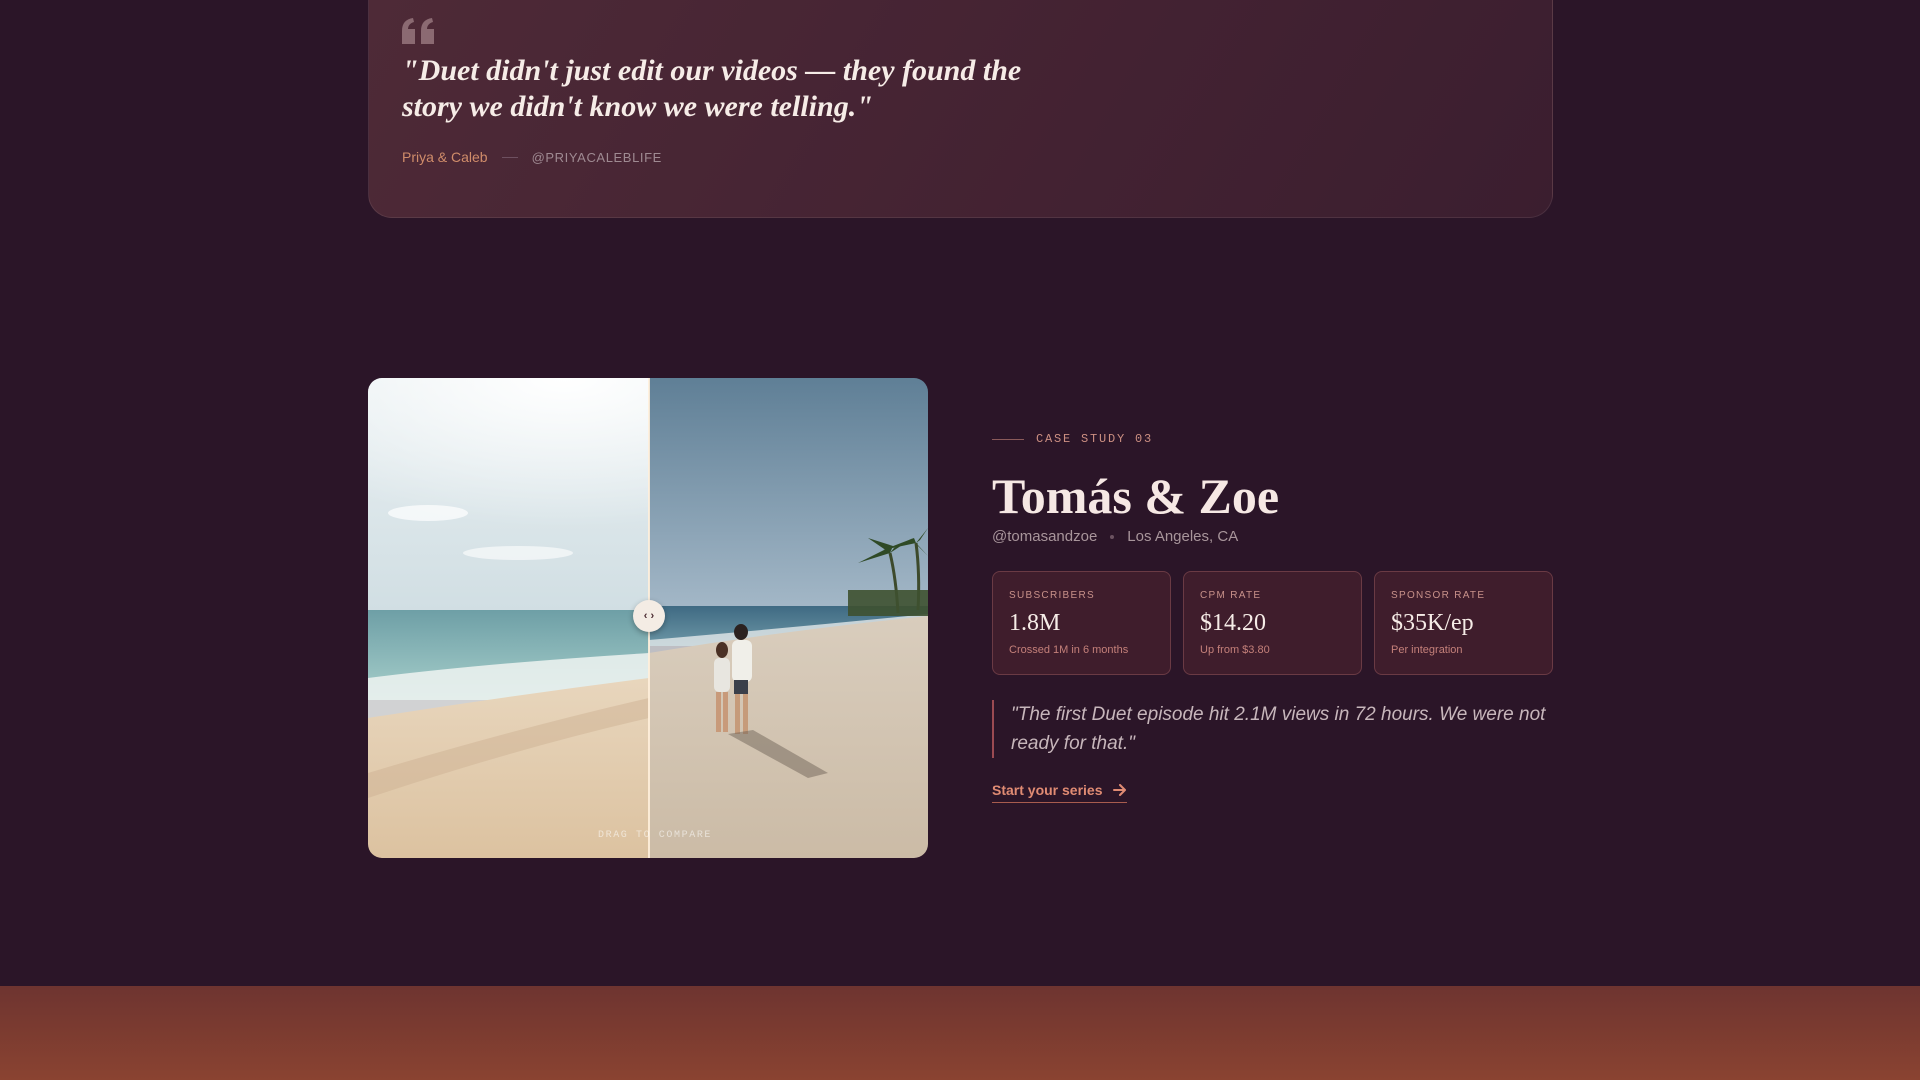 Image resolution: width=1920 pixels, height=1080 pixels. I want to click on cta-label: Start your series, so click(1047, 790).